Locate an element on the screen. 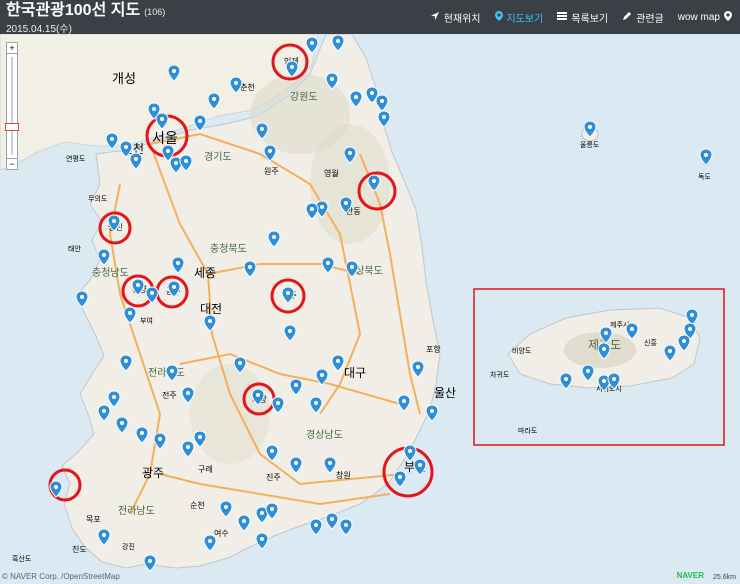 The image size is (740, 584). list-icon is located at coordinates (562, 17).